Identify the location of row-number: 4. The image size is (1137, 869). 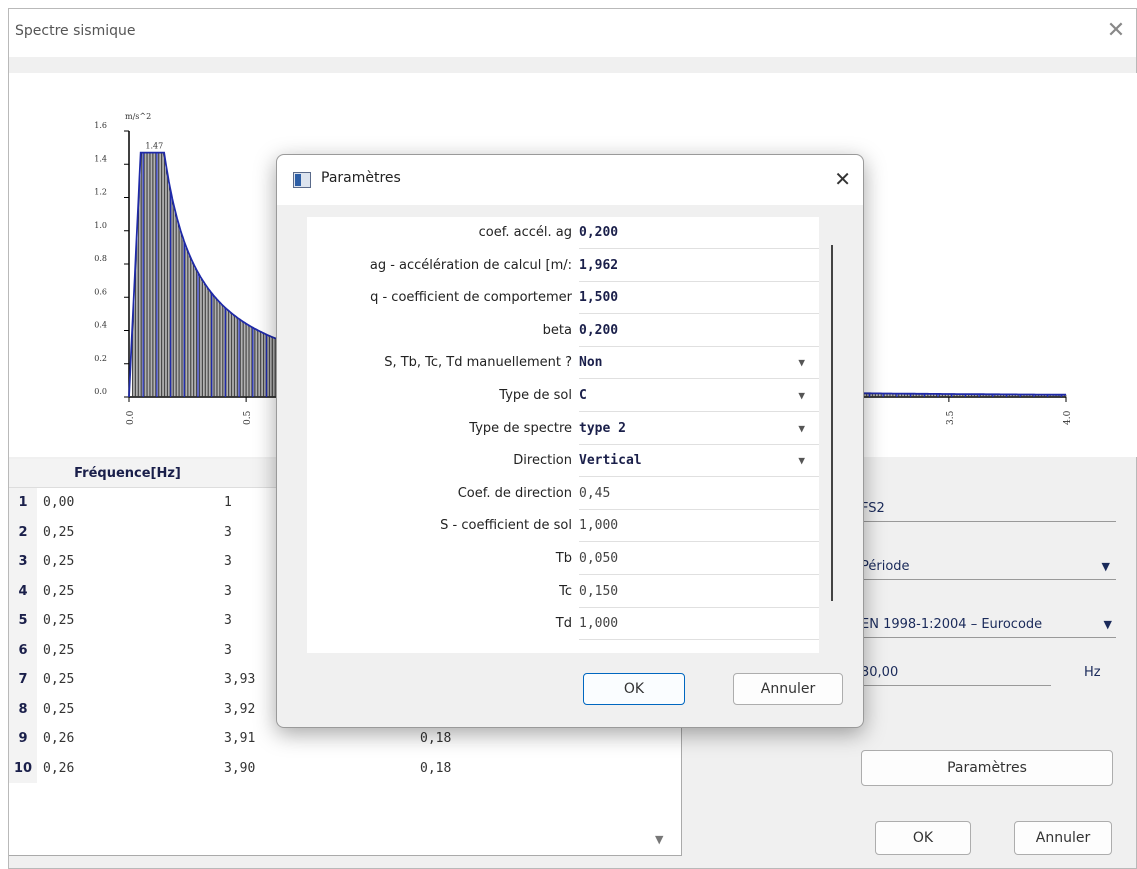
(23, 591).